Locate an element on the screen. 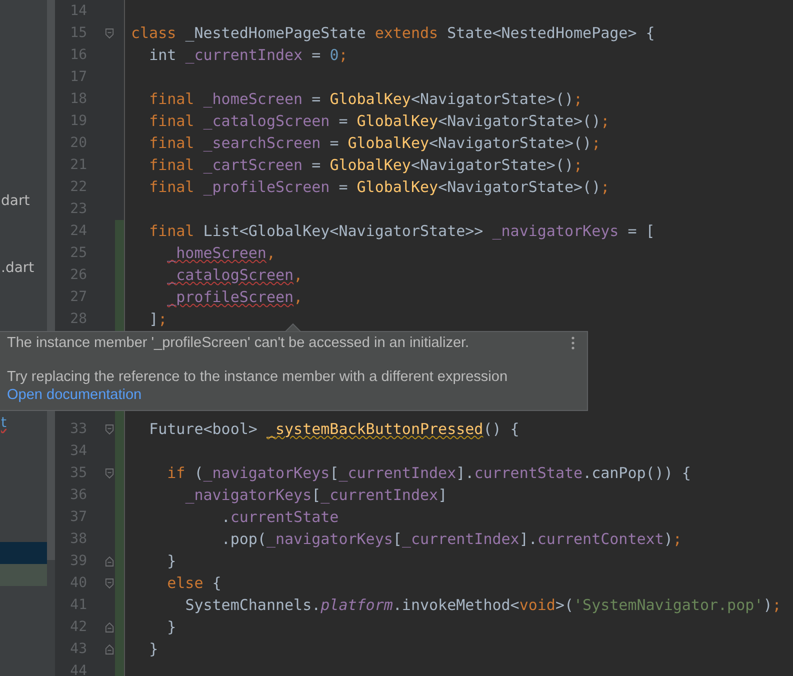  keyword: if is located at coordinates (176, 473).